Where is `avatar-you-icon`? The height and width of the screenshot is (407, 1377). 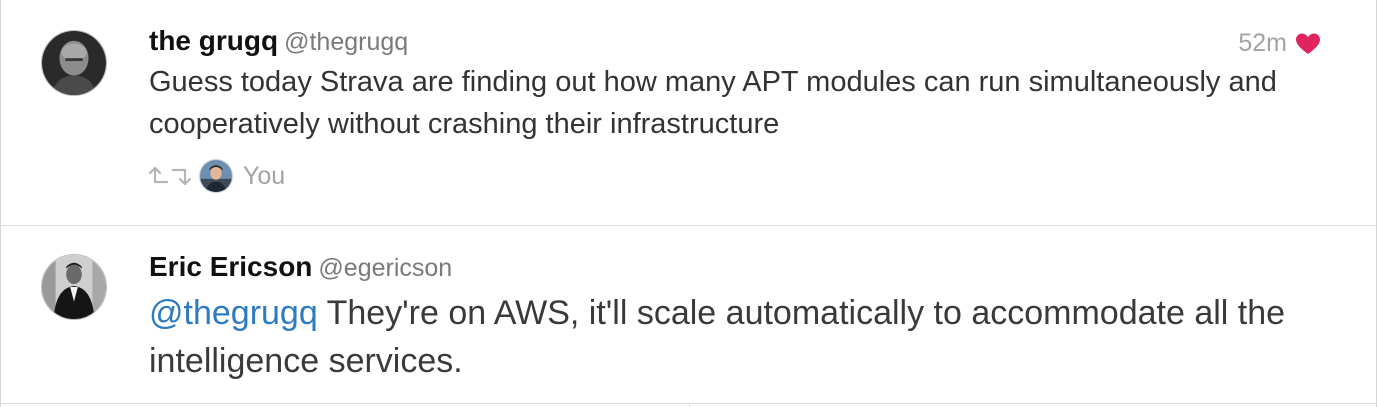
avatar-you-icon is located at coordinates (216, 176).